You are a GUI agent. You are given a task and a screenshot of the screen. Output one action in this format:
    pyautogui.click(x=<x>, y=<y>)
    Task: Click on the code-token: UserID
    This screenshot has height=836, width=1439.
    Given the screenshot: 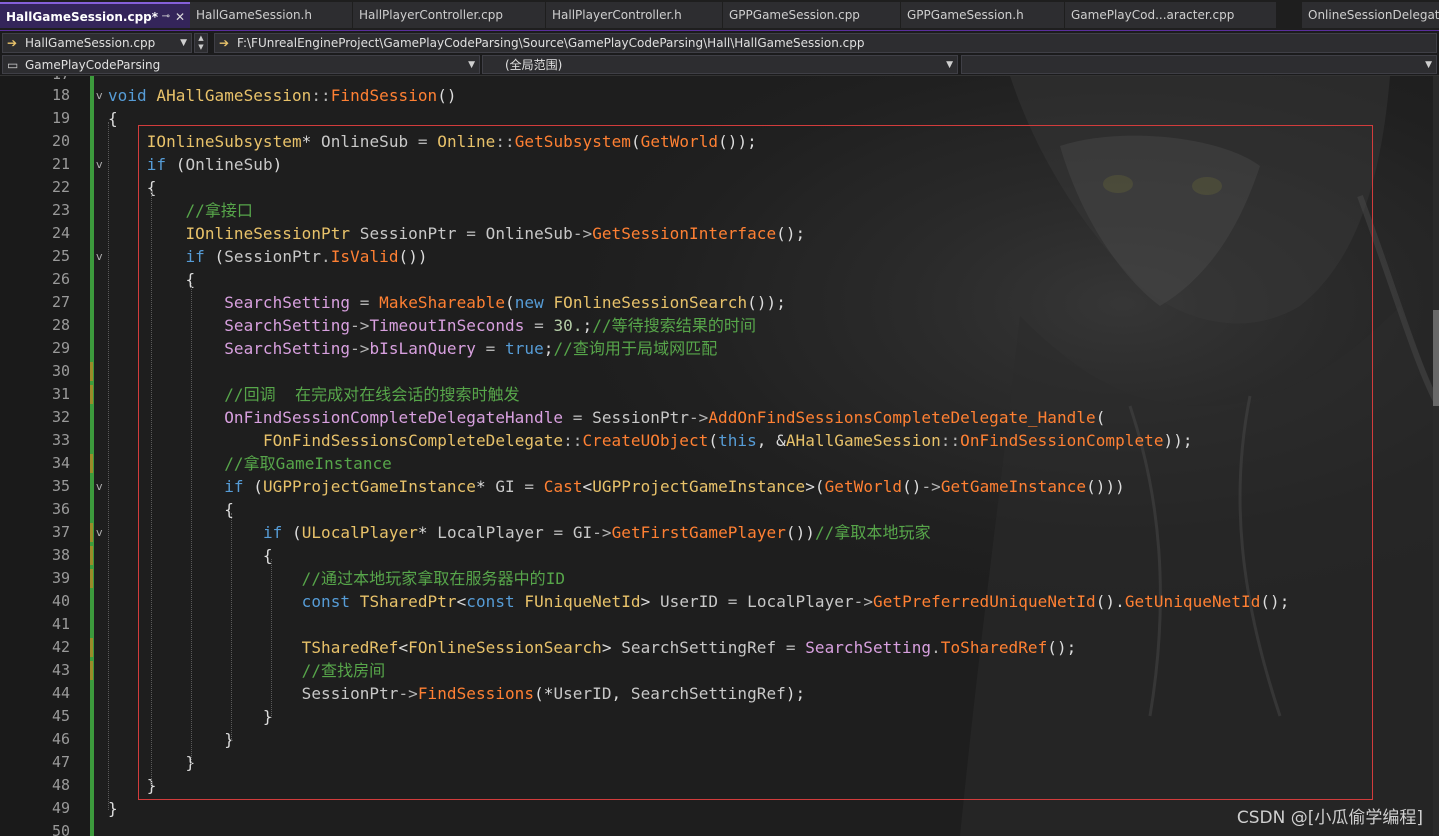 What is the action you would take?
    pyautogui.click(x=689, y=601)
    